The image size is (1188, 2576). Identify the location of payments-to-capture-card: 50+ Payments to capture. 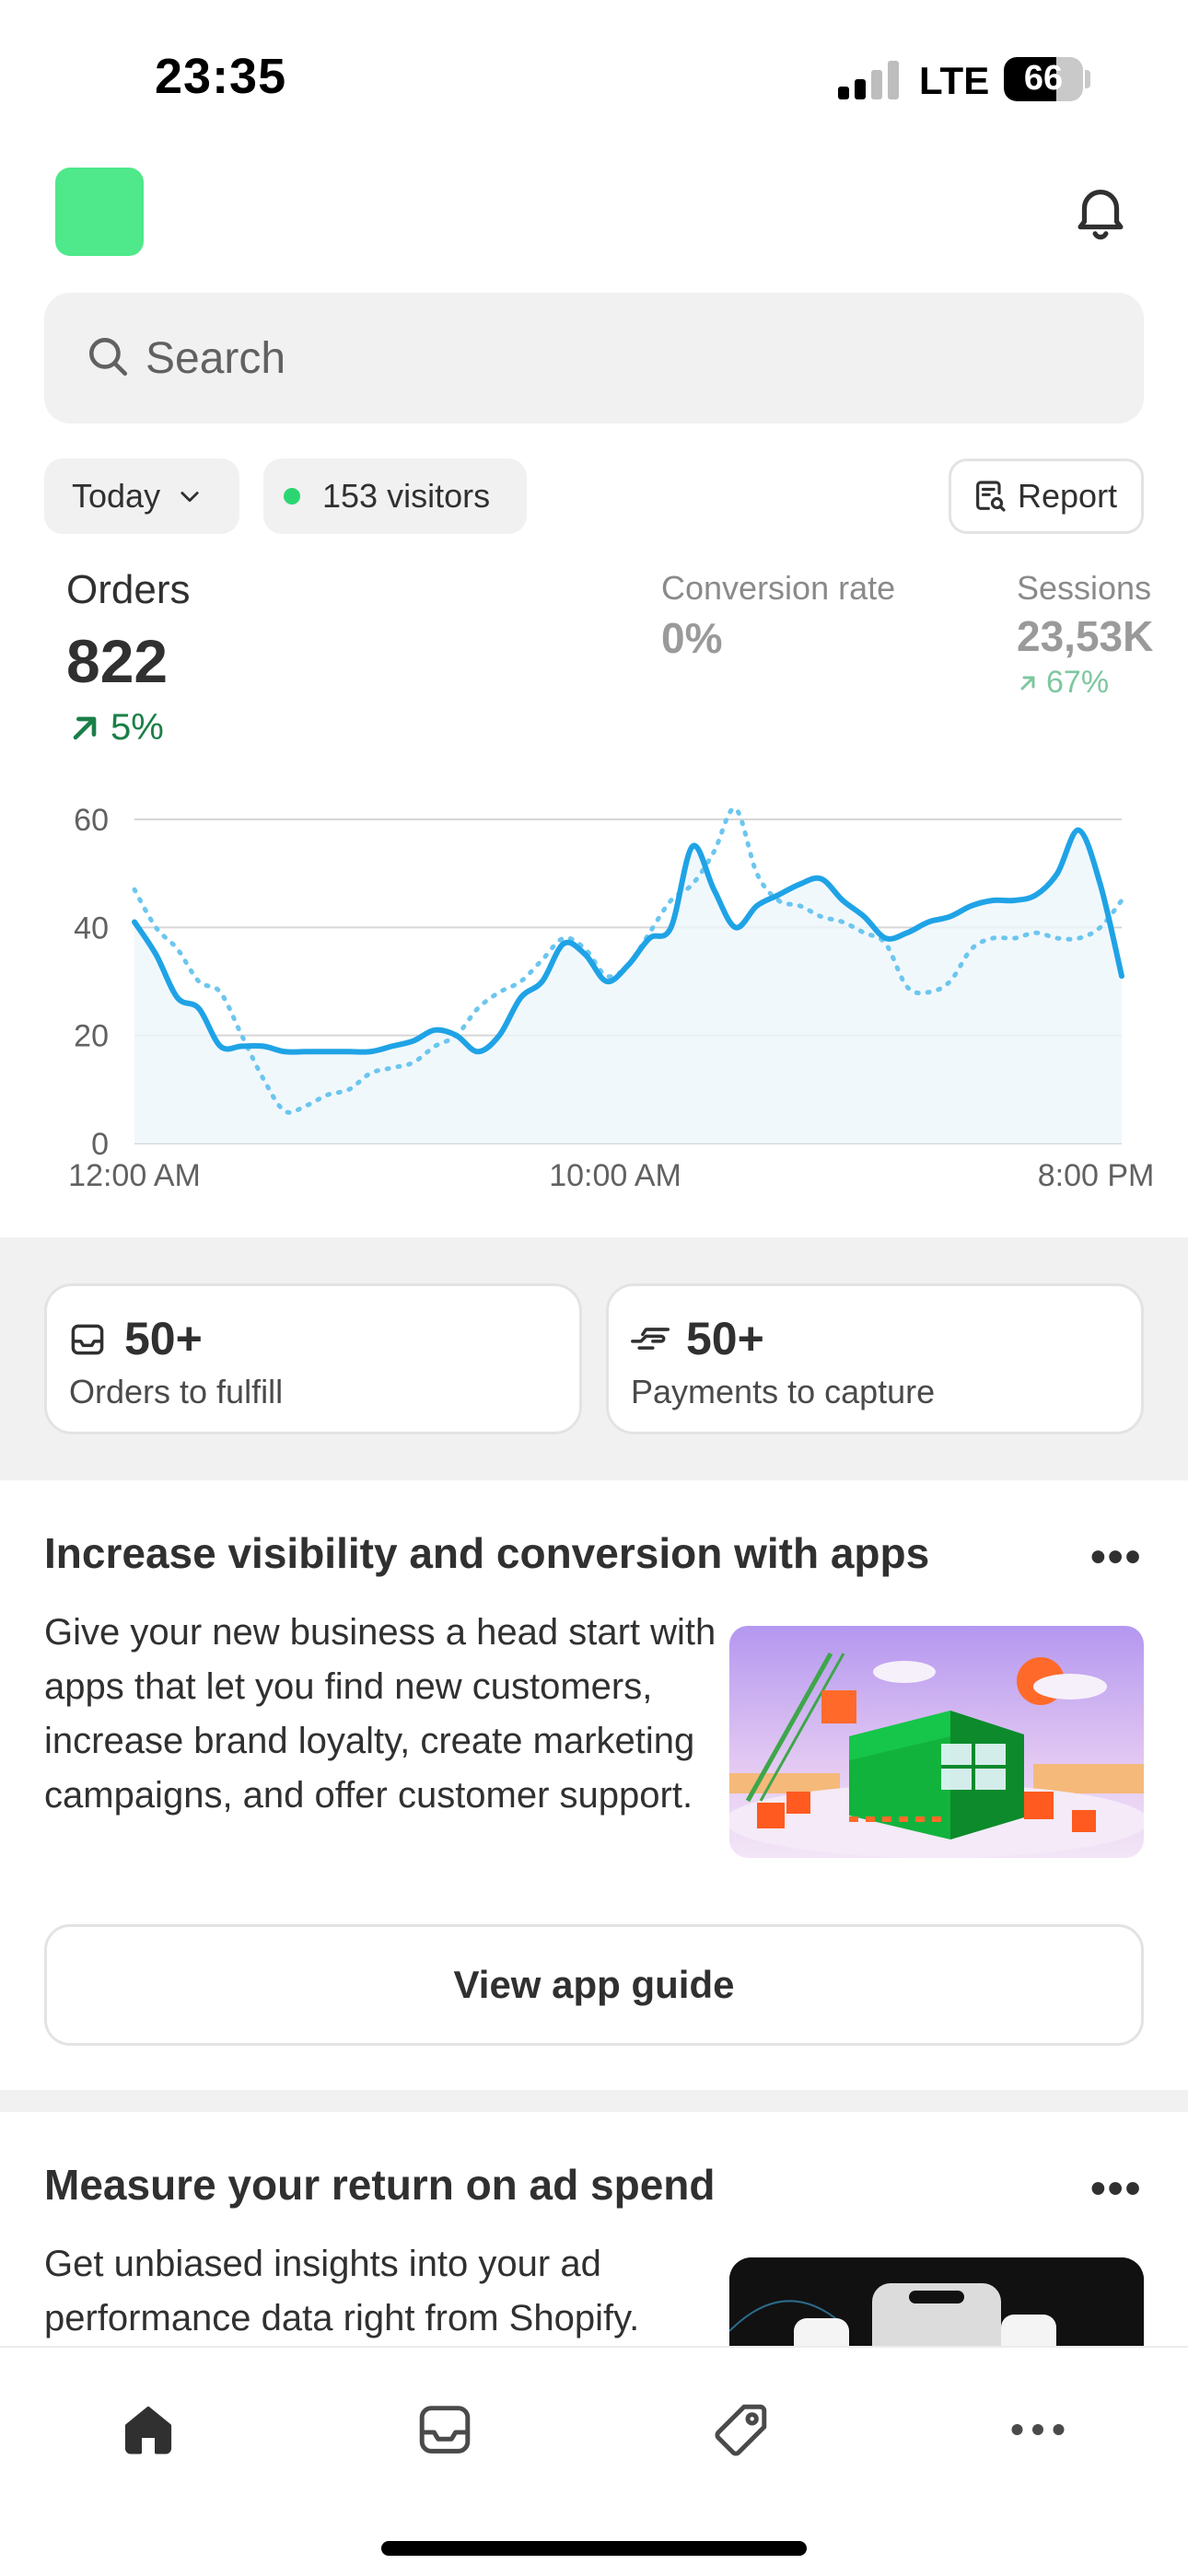
(875, 1358).